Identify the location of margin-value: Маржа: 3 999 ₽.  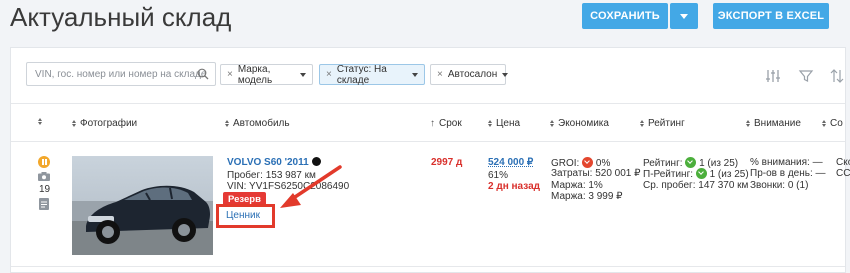
(587, 196).